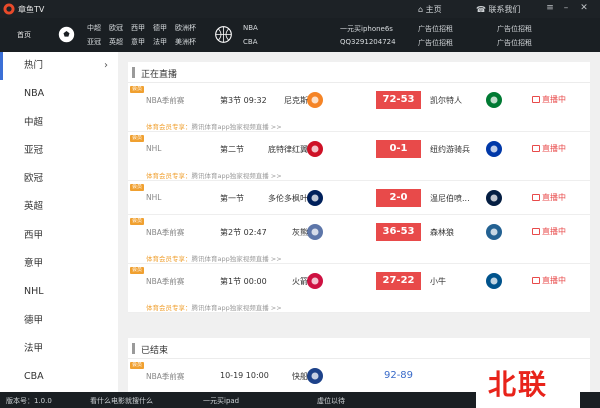 Image resolution: width=600 pixels, height=408 pixels. What do you see at coordinates (59, 377) in the screenshot?
I see `sidebar-item: CBA` at bounding box center [59, 377].